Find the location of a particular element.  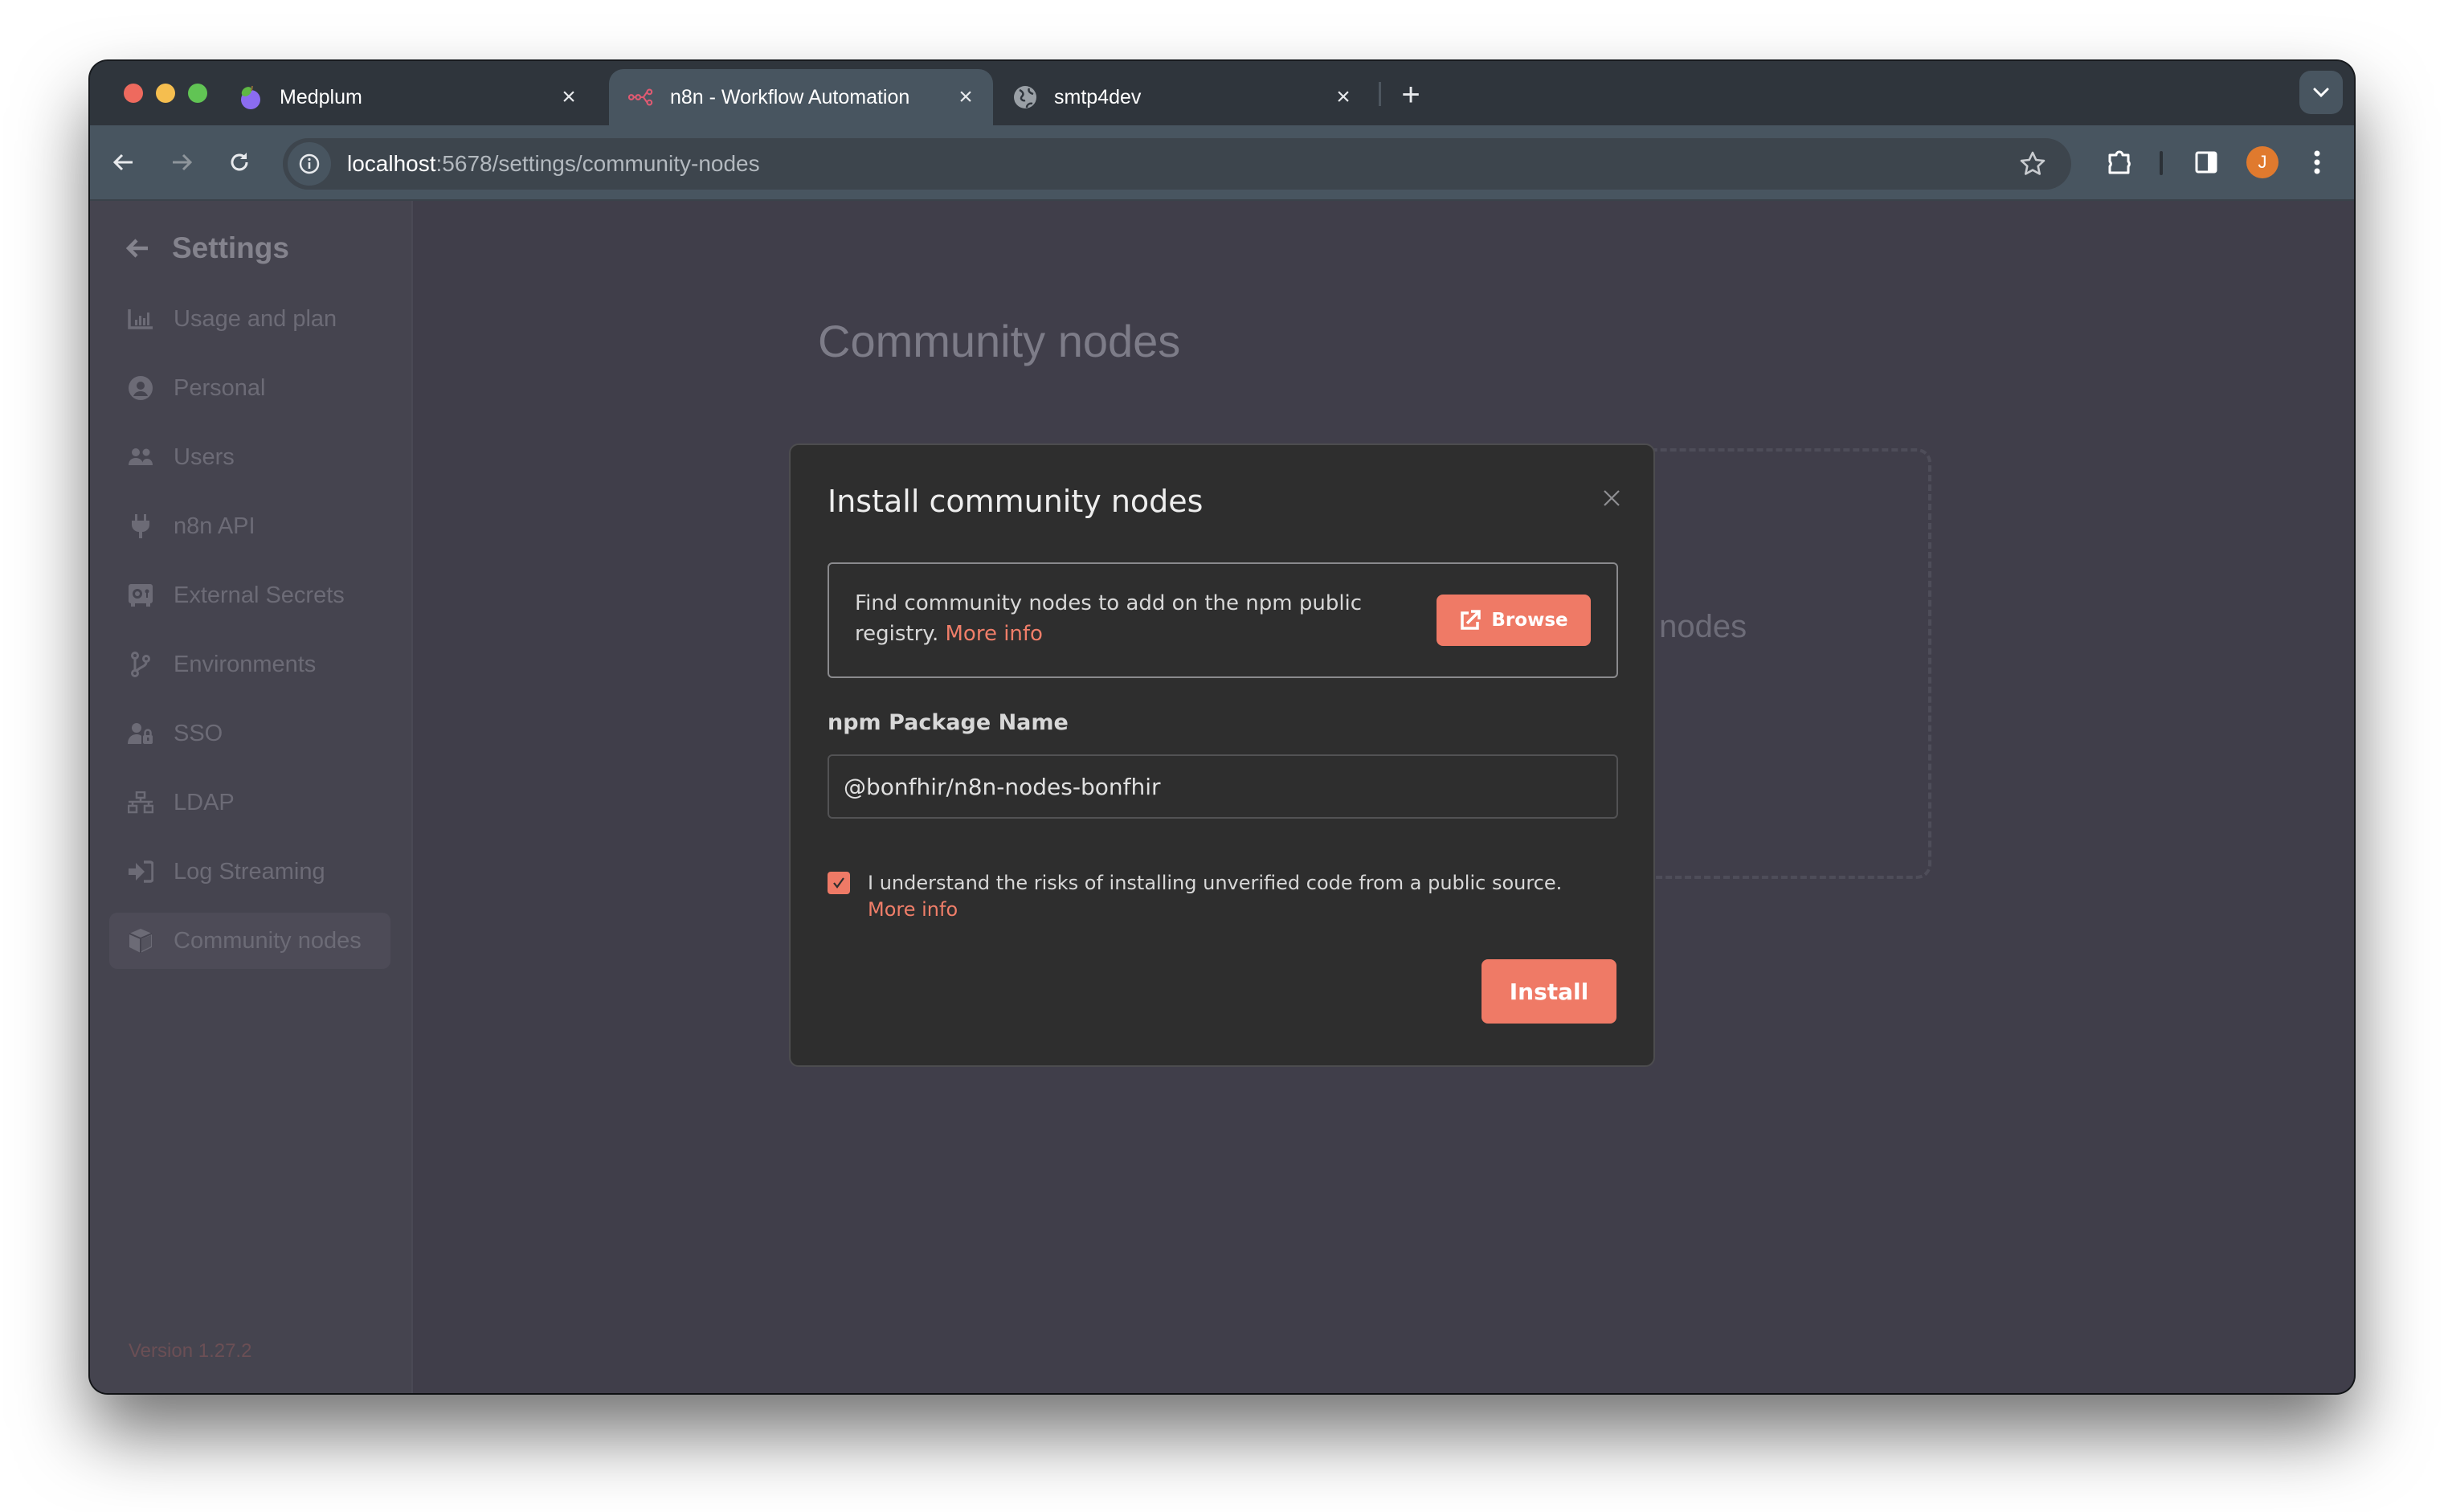

network-icon is located at coordinates (140, 802).